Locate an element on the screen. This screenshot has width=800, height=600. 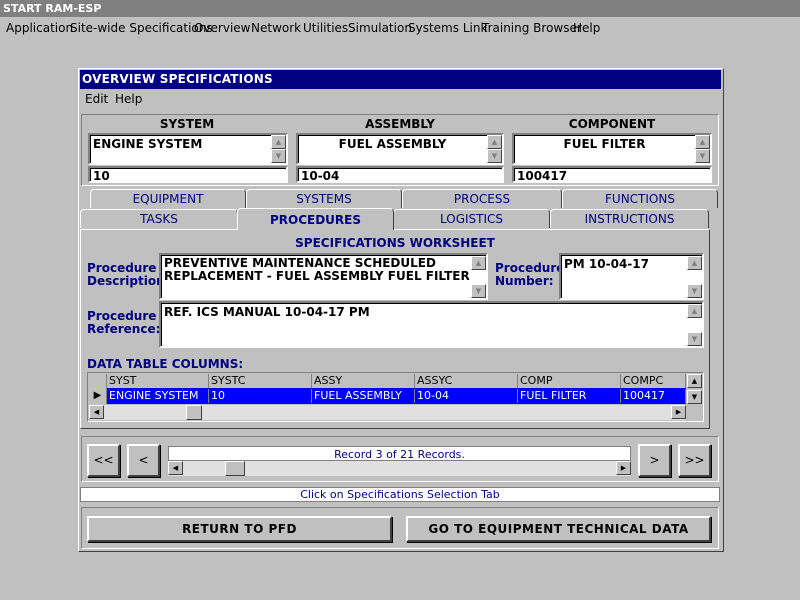
system-header: SYSTEM is located at coordinates (187, 124).